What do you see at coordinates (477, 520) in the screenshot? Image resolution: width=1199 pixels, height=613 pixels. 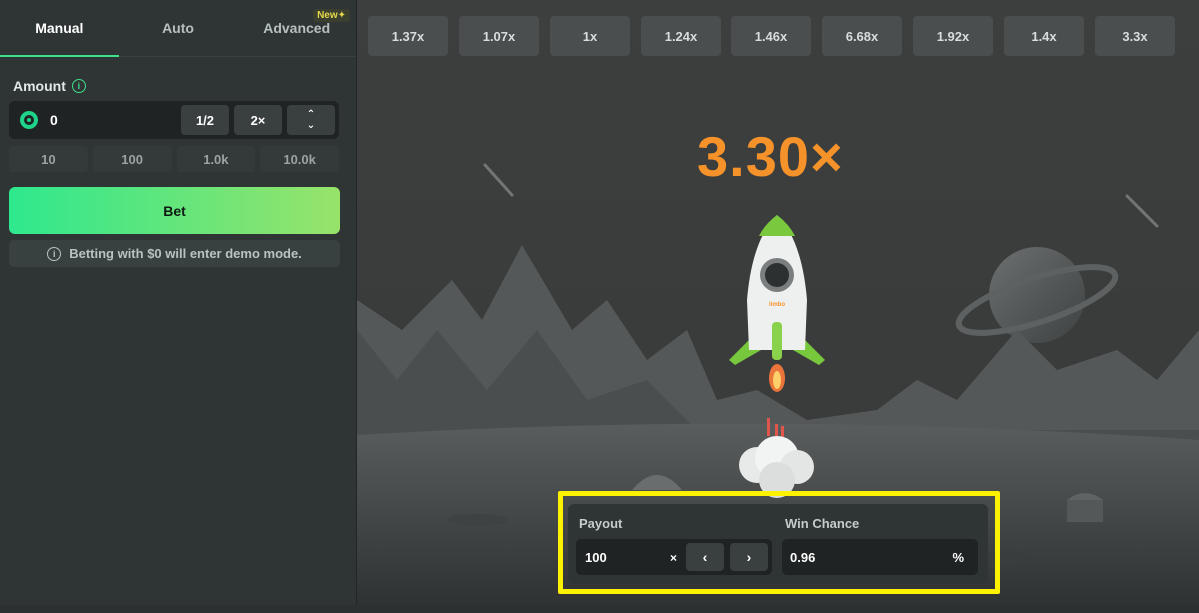 I see `crater` at bounding box center [477, 520].